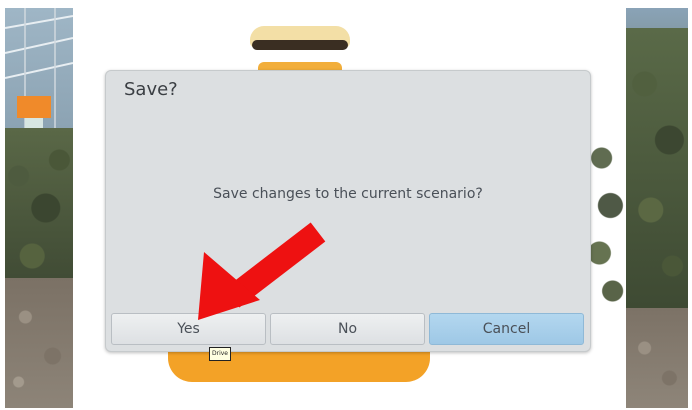 The width and height of the screenshot is (692, 410). I want to click on cancel-button: Cancel, so click(506, 329).